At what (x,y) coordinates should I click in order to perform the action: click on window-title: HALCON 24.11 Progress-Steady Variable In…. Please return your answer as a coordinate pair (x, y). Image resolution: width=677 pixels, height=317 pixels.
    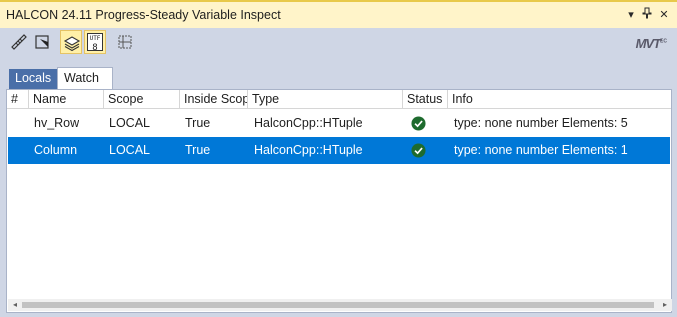
    Looking at the image, I should click on (143, 15).